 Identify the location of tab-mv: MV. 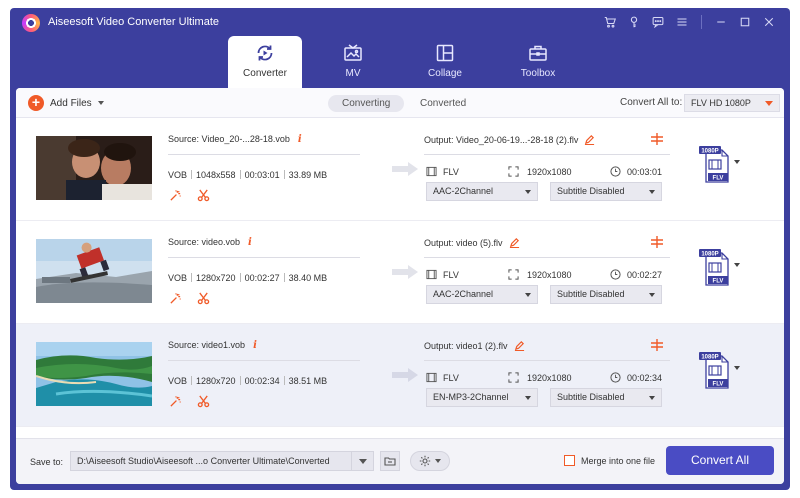
(353, 62).